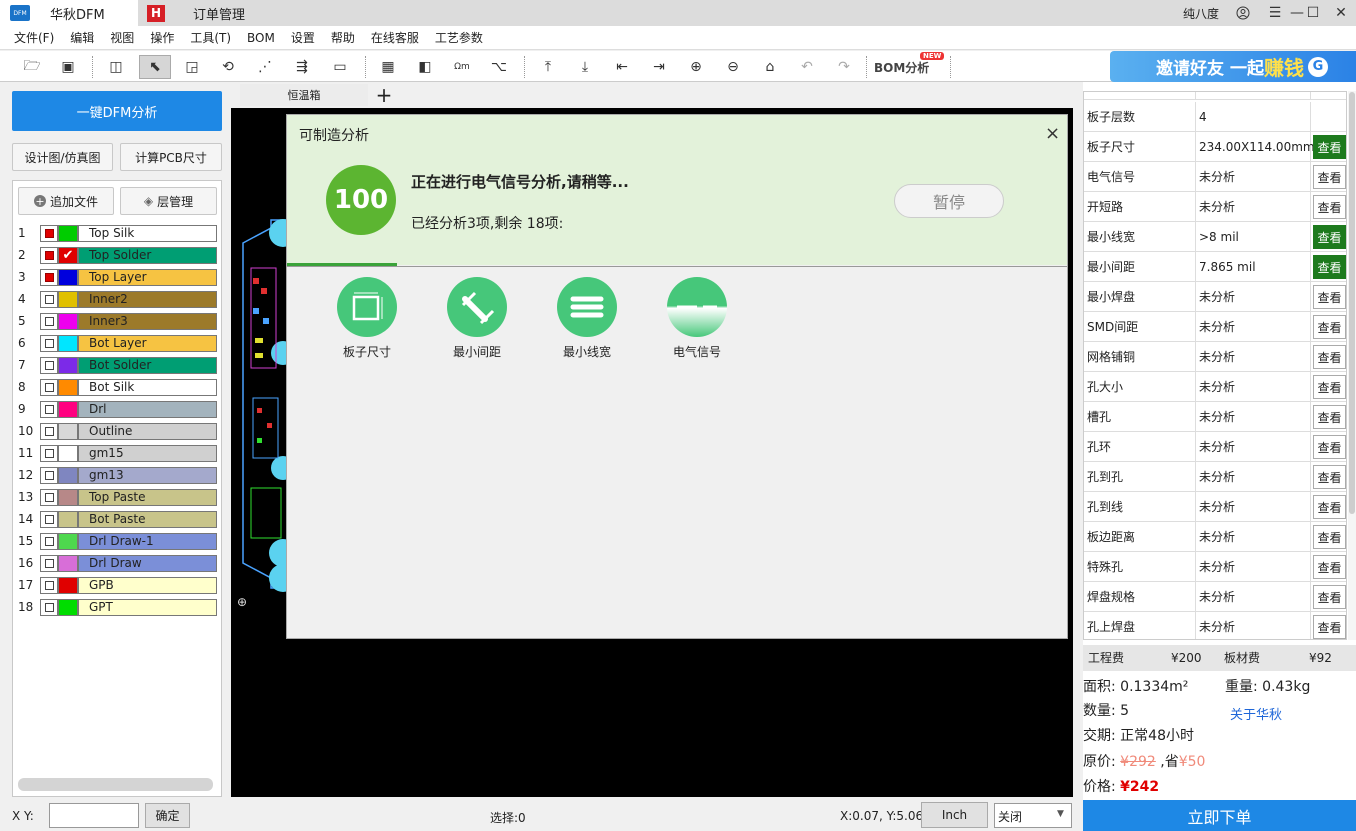 The width and height of the screenshot is (1356, 831). I want to click on one-click-dfm-button: 一键DFM分析, so click(117, 111).